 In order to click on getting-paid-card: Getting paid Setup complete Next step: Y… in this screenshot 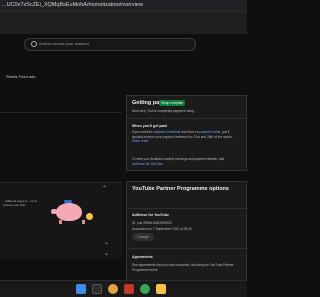, I will do `click(186, 133)`.